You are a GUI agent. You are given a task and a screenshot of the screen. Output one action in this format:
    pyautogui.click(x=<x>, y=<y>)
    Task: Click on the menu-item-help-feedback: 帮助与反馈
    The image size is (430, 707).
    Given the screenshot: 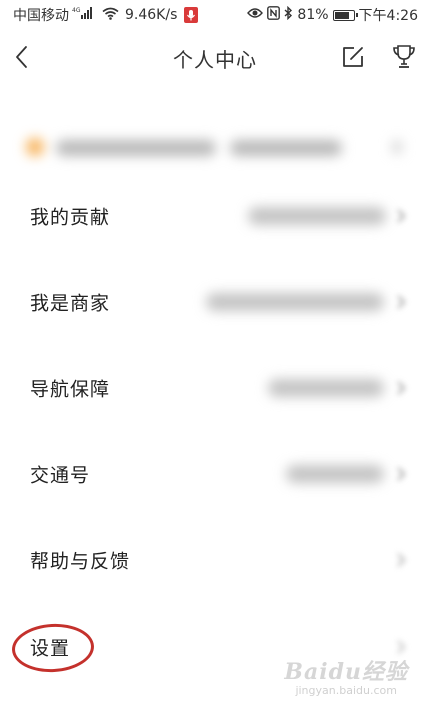 What is the action you would take?
    pyautogui.click(x=215, y=560)
    